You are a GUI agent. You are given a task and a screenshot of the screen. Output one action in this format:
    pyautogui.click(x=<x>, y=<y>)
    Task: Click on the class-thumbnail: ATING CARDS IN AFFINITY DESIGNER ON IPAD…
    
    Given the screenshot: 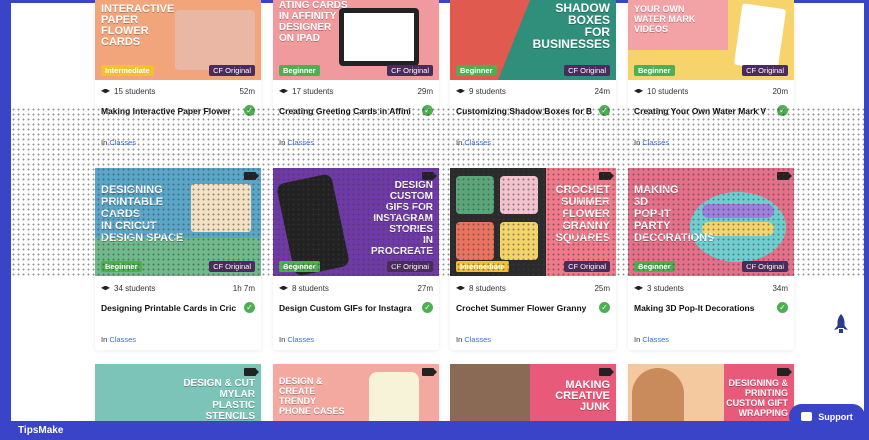 What is the action you would take?
    pyautogui.click(x=356, y=40)
    